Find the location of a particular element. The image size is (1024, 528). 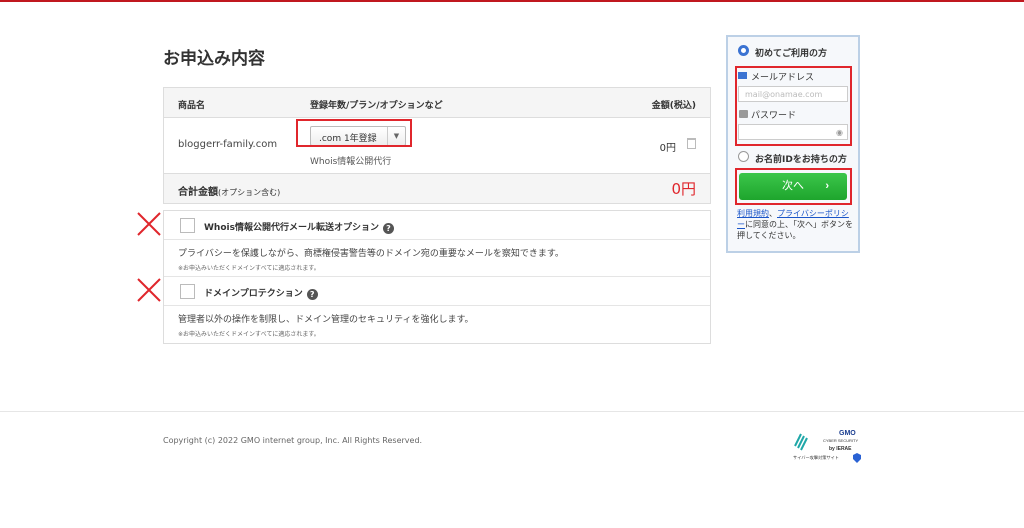

option-title: Whois情報公開代行メール転送オプション is located at coordinates (291, 228).